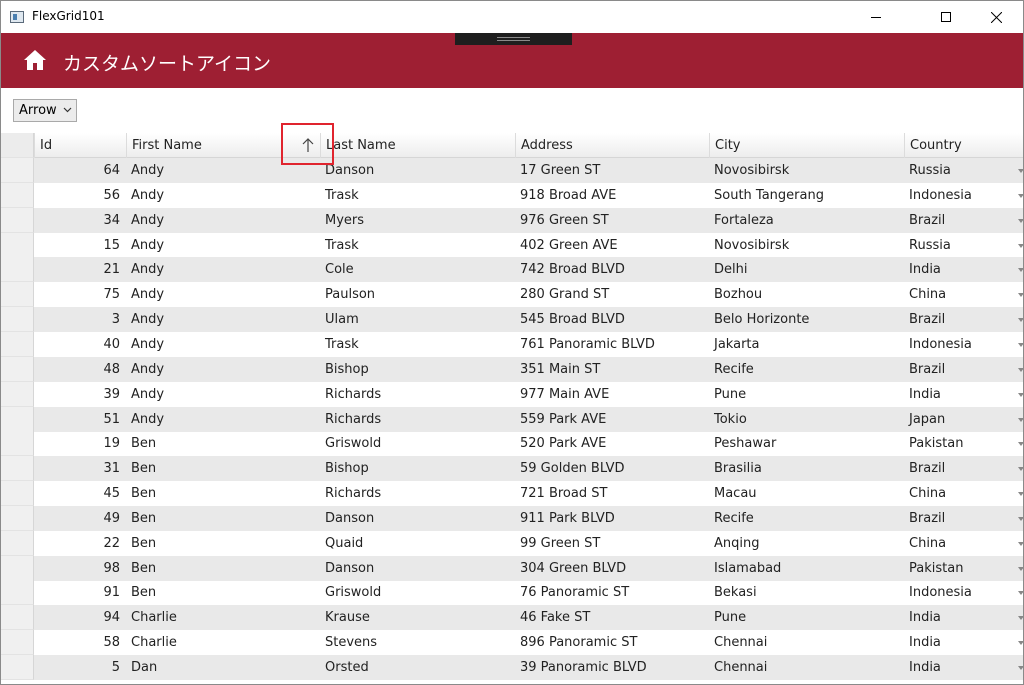 This screenshot has width=1024, height=685. I want to click on cell-country: Russia, so click(963, 170).